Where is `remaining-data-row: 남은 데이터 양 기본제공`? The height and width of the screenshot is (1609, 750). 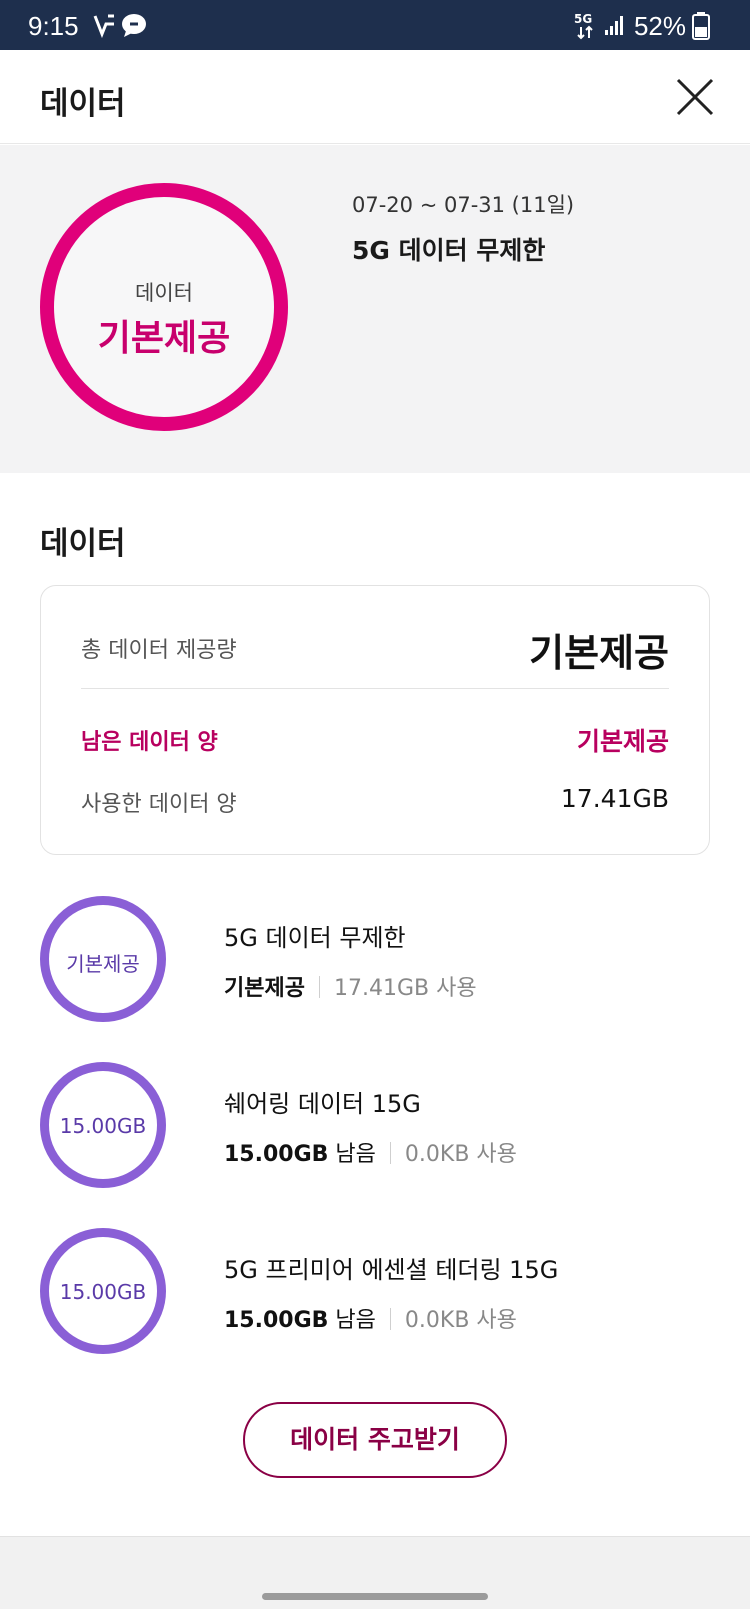 remaining-data-row: 남은 데이터 양 기본제공 is located at coordinates (375, 740).